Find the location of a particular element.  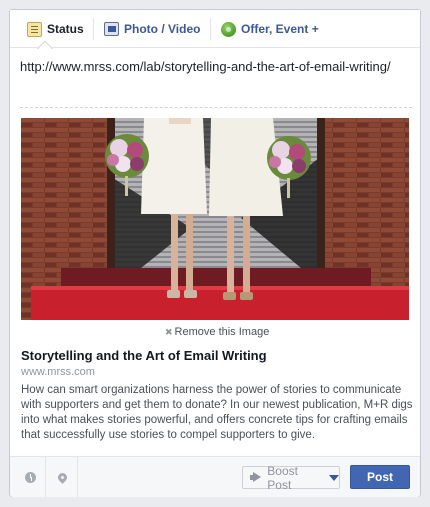

status-icon is located at coordinates (34, 29).